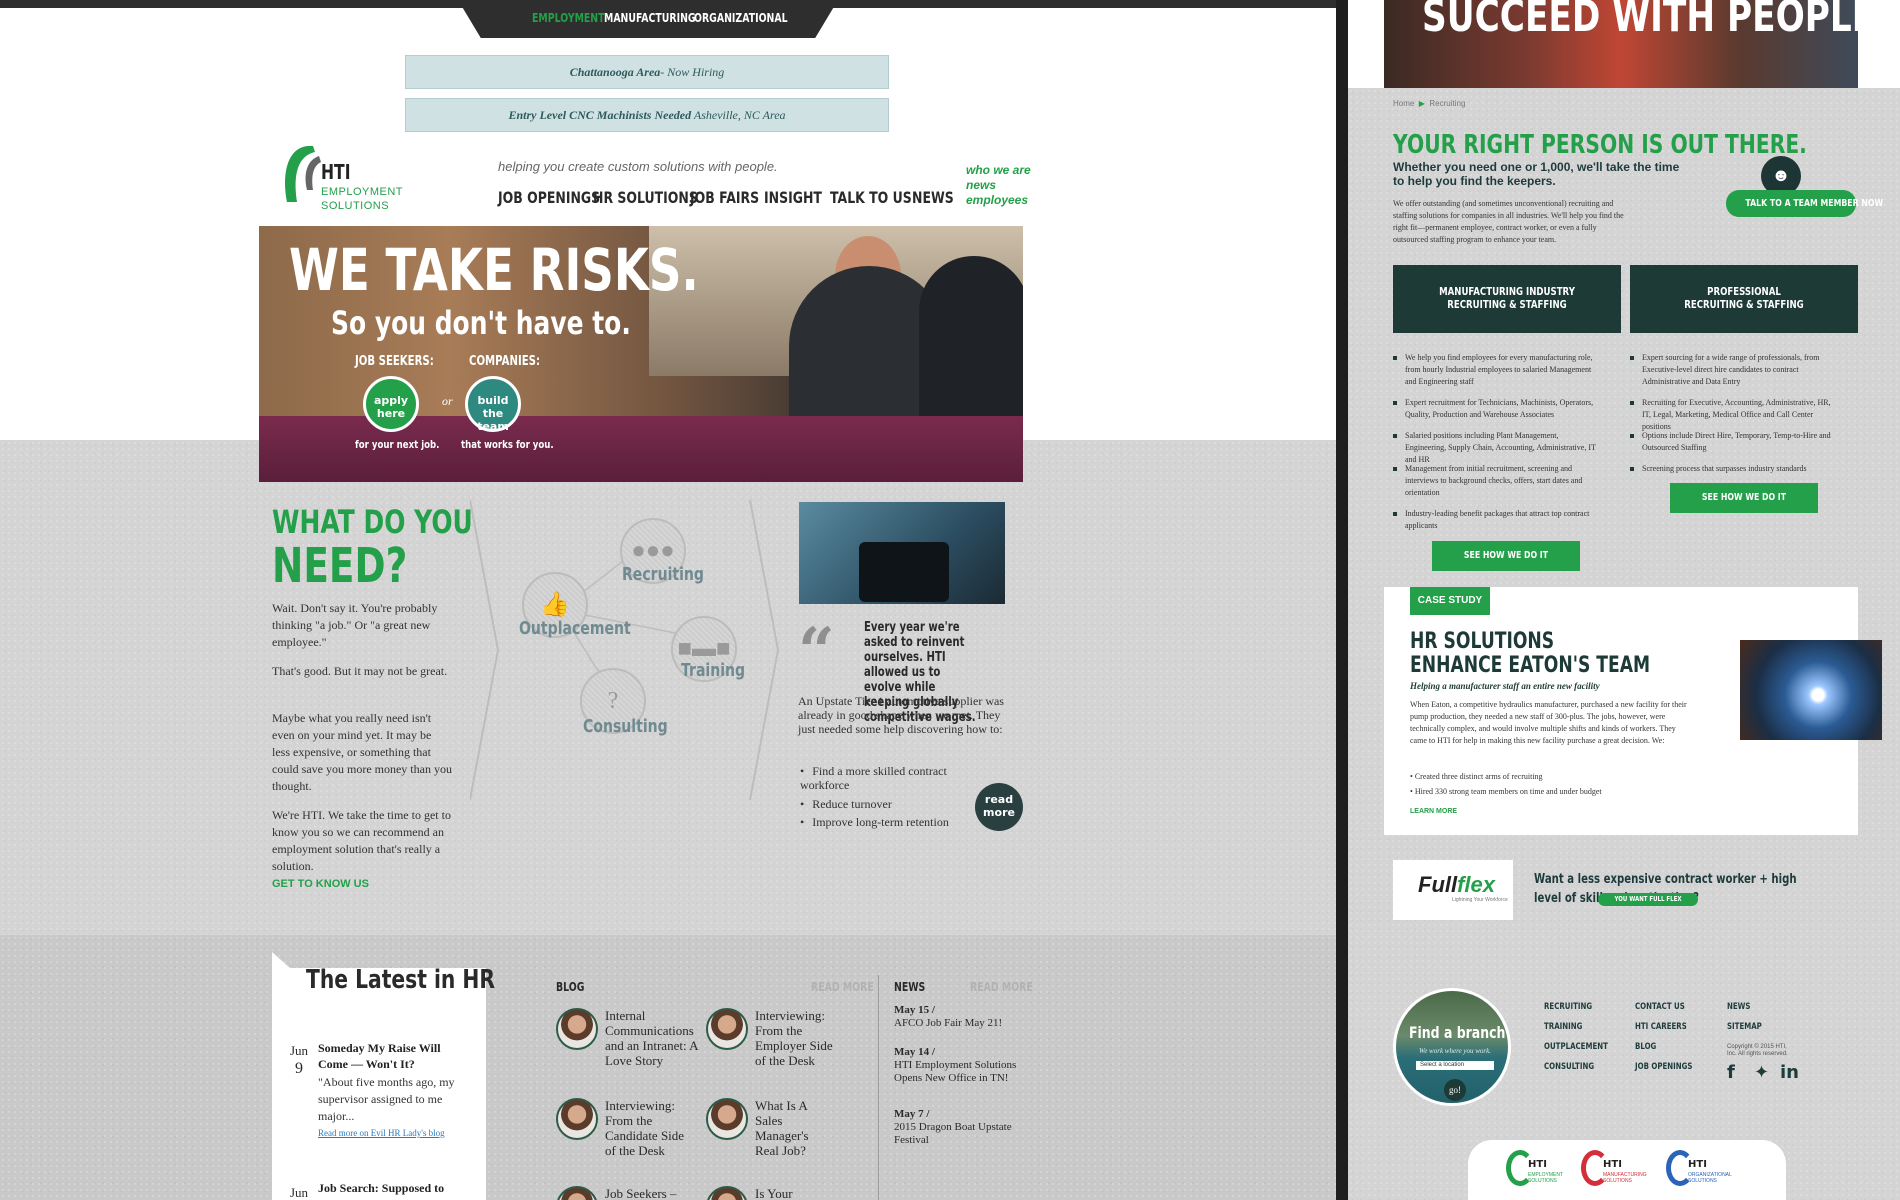 The image size is (1900, 1200). I want to click on nav-news: NEWS, so click(933, 197).